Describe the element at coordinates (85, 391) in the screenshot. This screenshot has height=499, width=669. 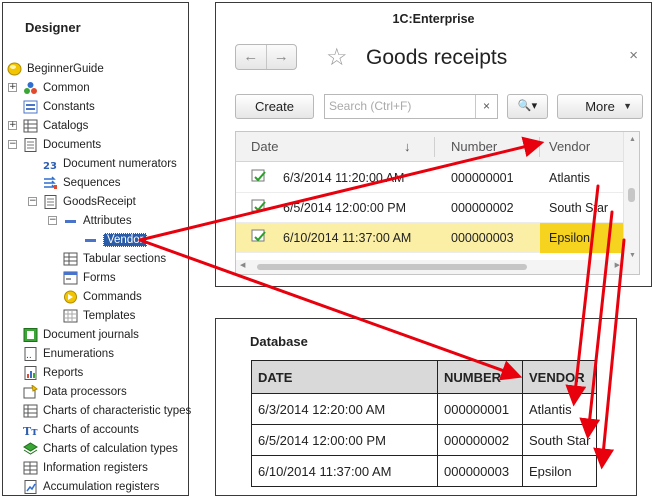
I see `tree-item-label: Data processors` at that location.